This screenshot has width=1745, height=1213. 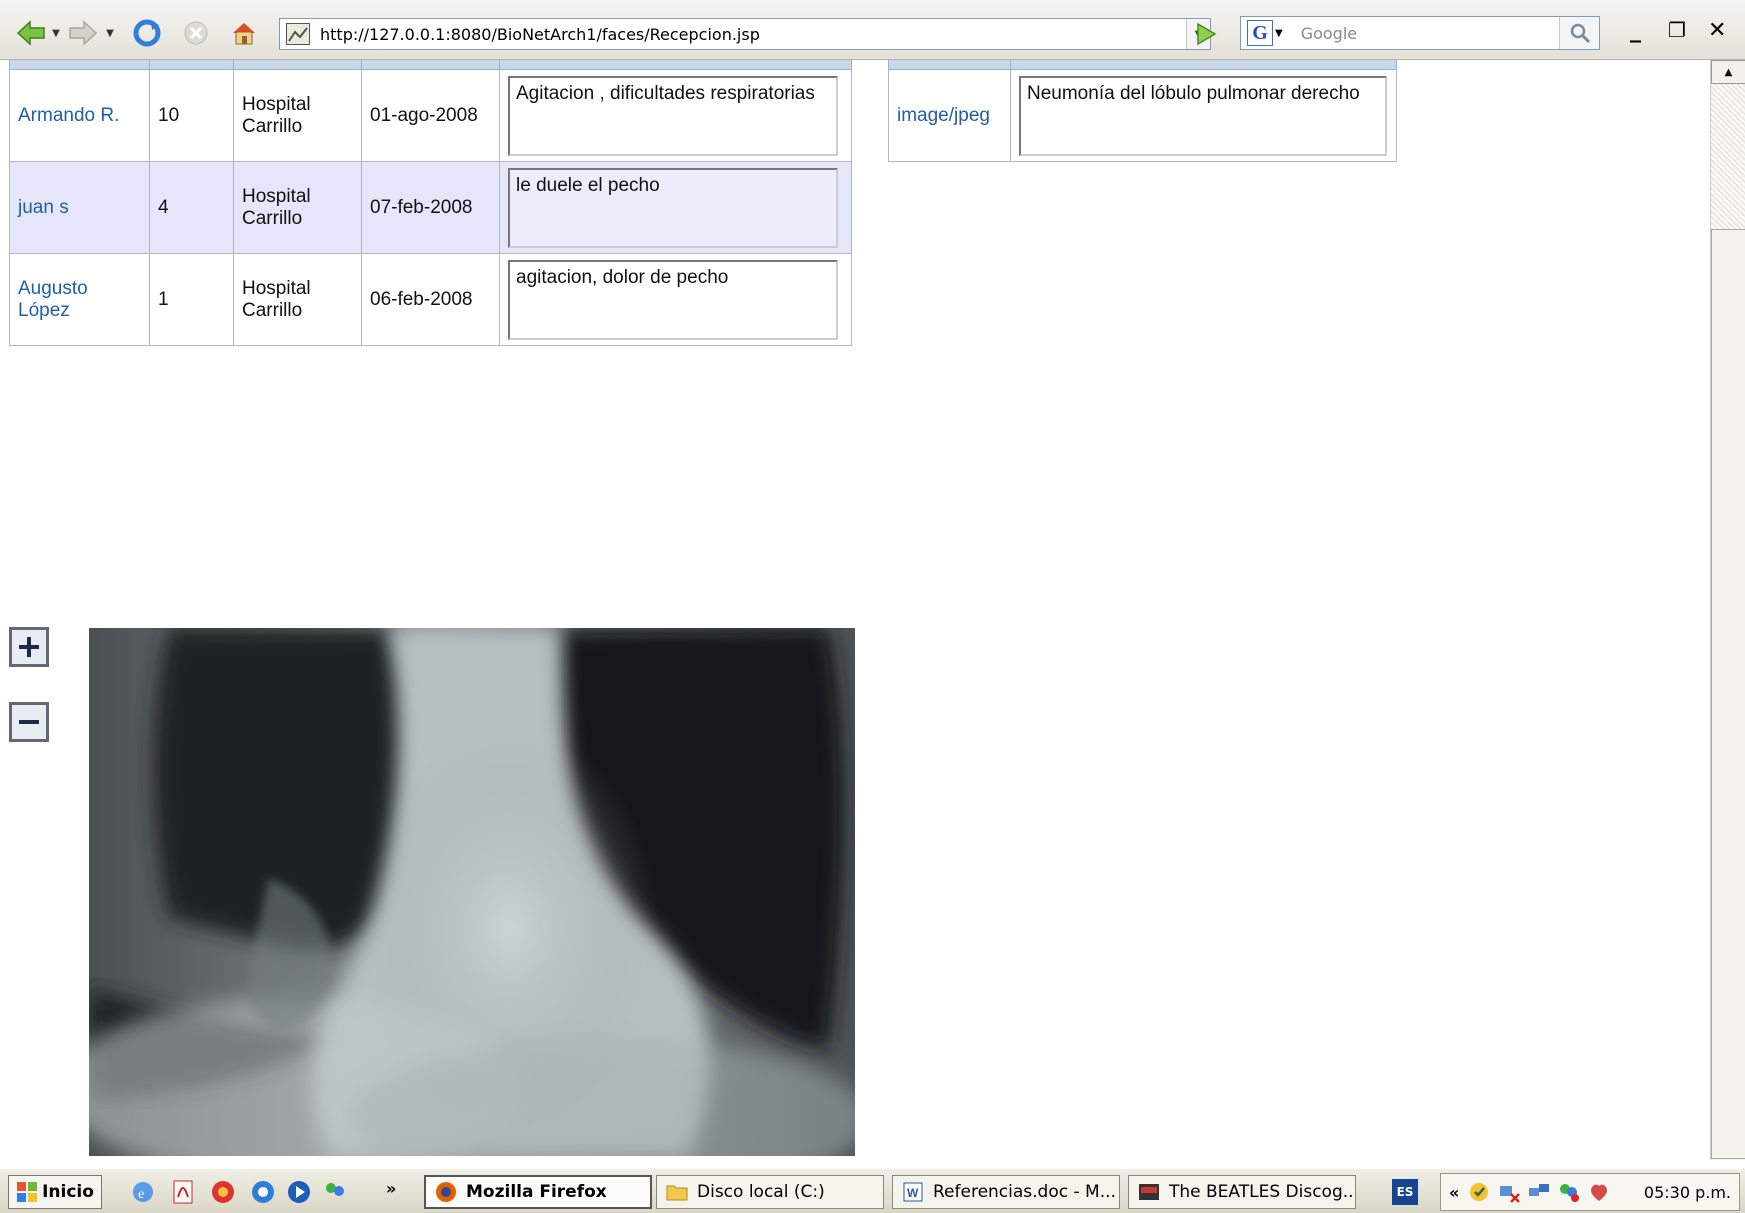 I want to click on windows-logo-icon, so click(x=27, y=1192).